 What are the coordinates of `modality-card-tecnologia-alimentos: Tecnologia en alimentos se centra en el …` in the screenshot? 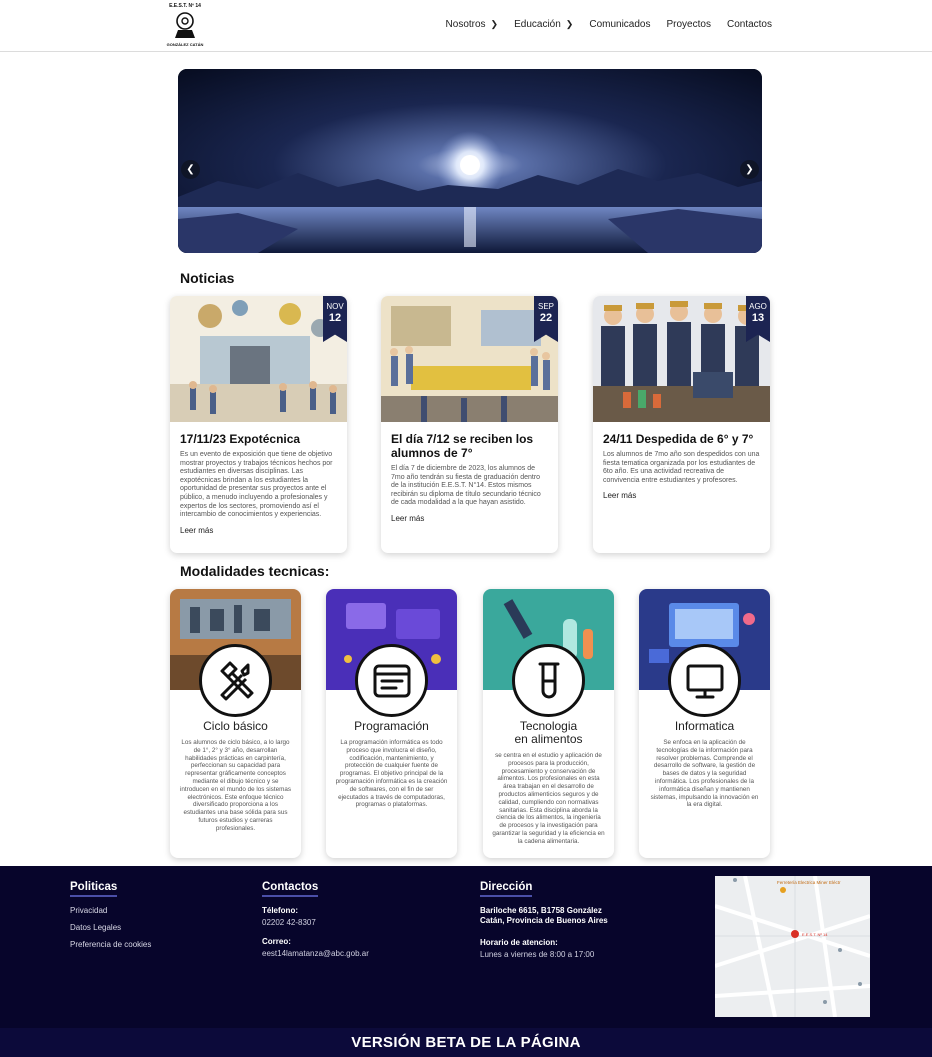 It's located at (548, 723).